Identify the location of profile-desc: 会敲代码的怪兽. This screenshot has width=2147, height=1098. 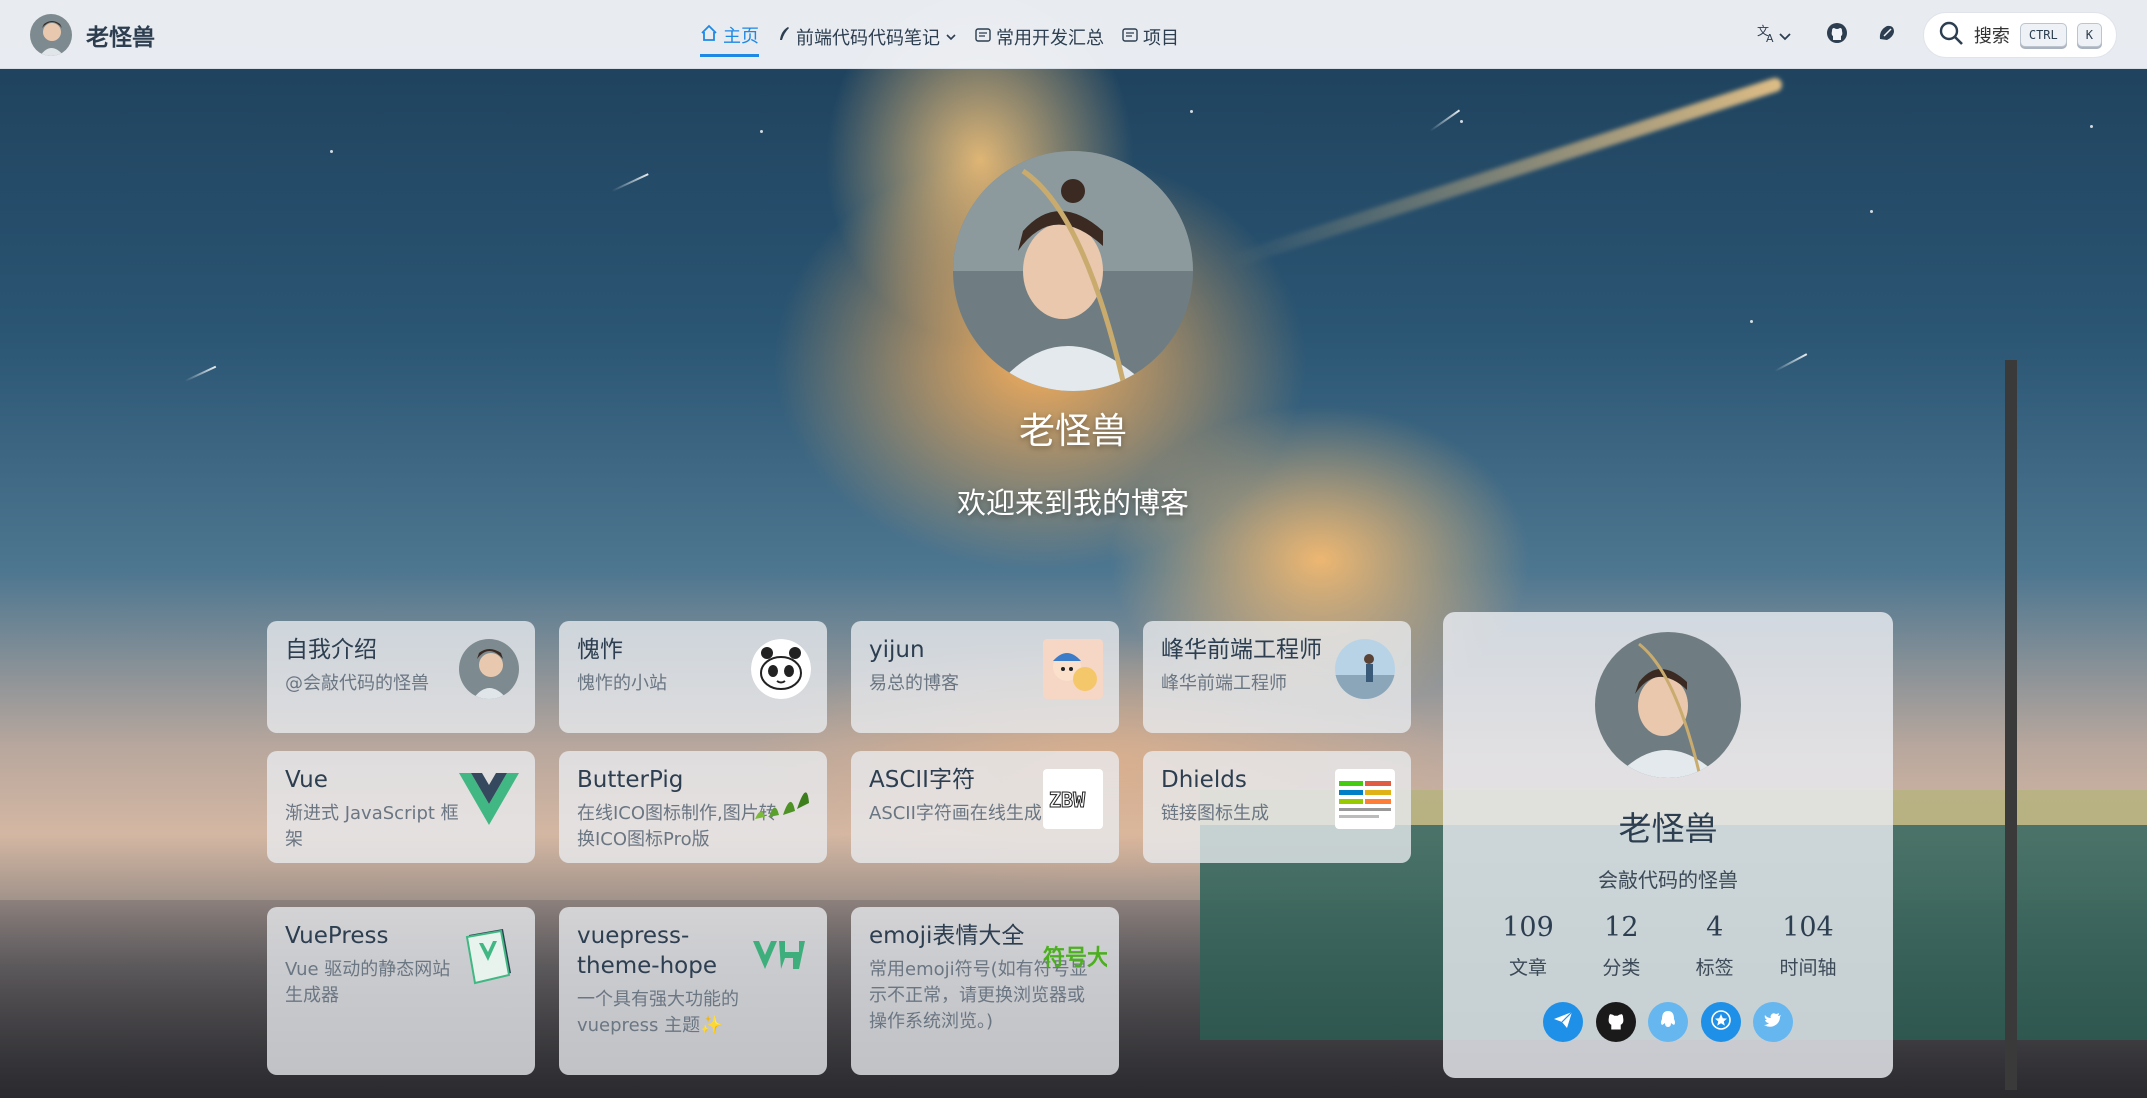
(1668, 880).